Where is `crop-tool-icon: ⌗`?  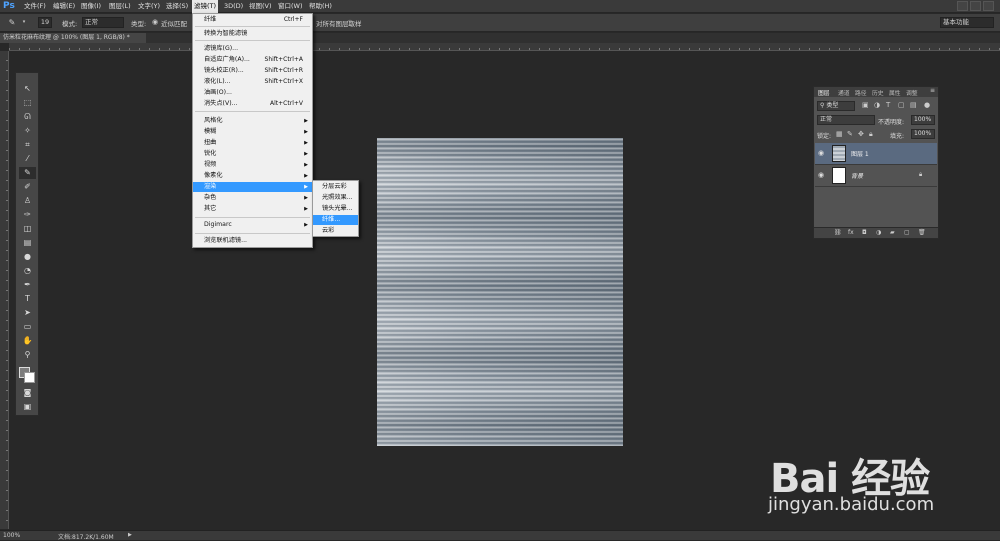 crop-tool-icon: ⌗ is located at coordinates (27, 145).